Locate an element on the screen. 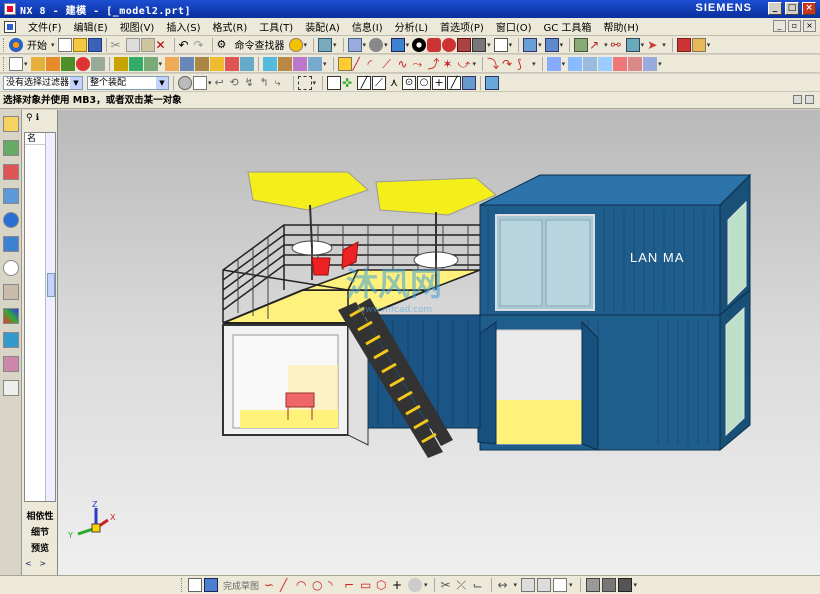  settings-icon is located at coordinates (295, 44).